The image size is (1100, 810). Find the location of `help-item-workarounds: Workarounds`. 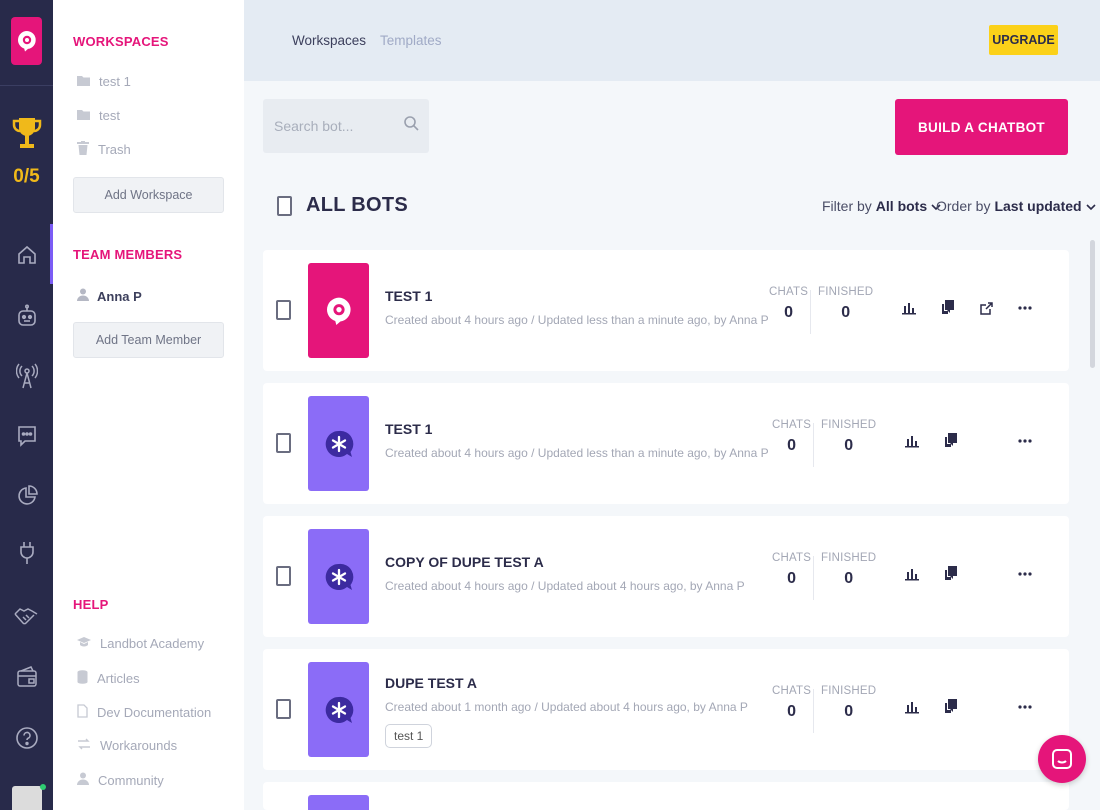

help-item-workarounds: Workarounds is located at coordinates (127, 745).